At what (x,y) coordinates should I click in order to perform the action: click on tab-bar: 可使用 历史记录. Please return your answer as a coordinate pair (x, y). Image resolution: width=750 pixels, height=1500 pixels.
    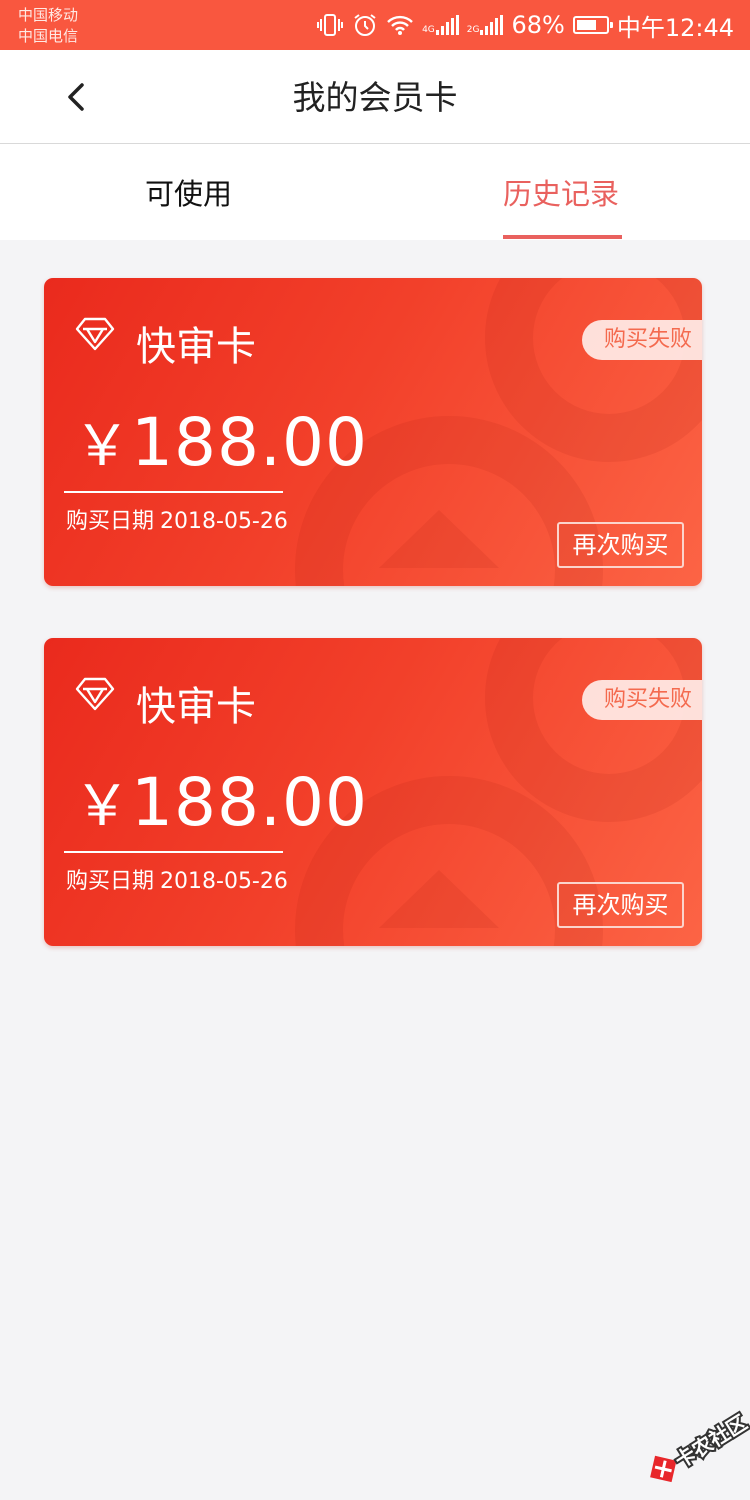
    Looking at the image, I should click on (375, 192).